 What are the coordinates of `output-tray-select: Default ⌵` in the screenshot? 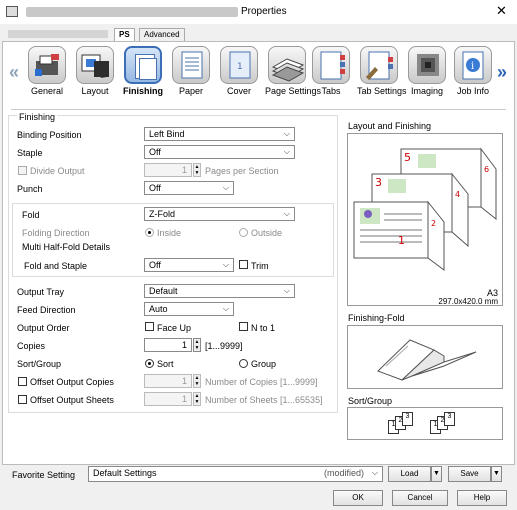 It's located at (219, 291).